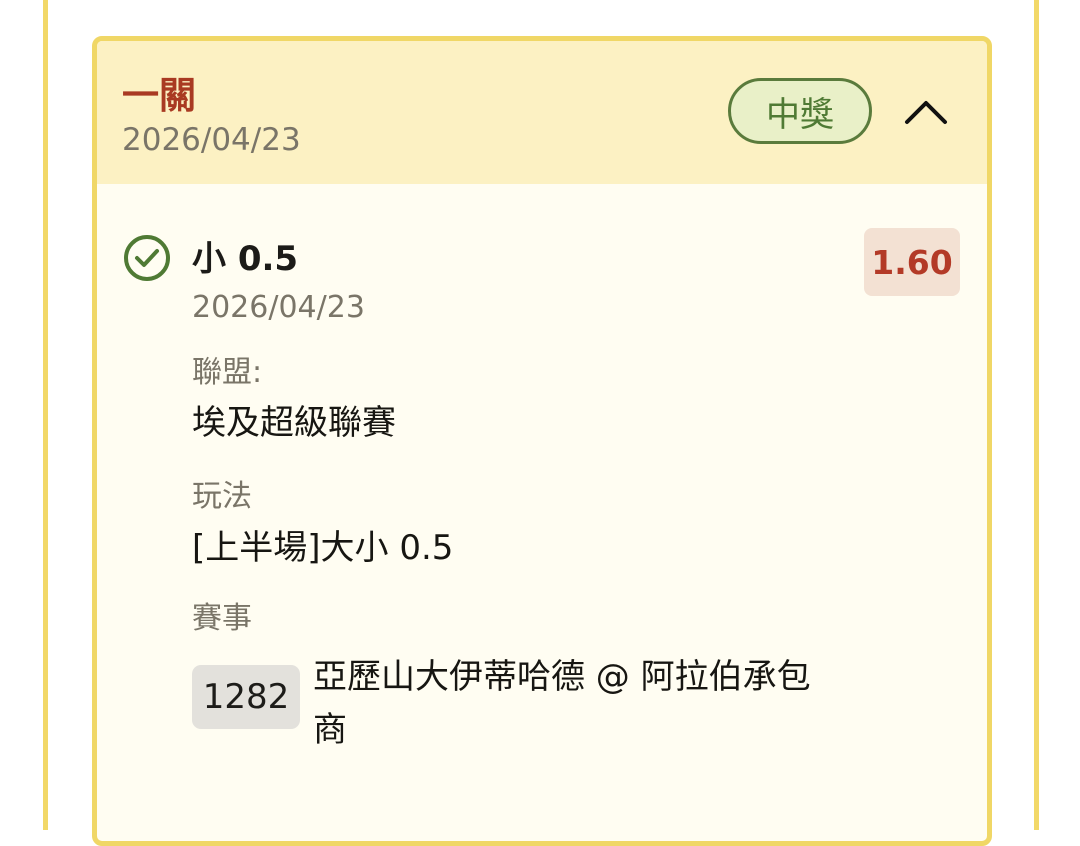  What do you see at coordinates (294, 423) in the screenshot?
I see `league-value: 埃及超級聯賽` at bounding box center [294, 423].